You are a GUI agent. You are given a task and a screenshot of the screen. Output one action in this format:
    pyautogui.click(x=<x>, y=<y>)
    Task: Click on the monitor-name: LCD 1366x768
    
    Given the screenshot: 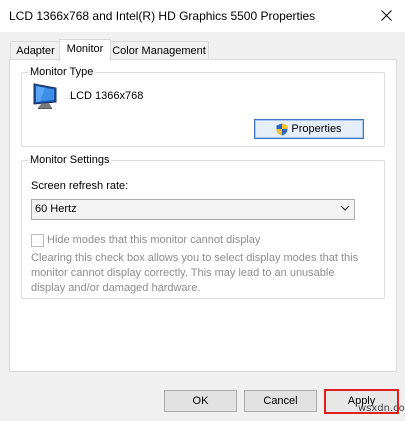 What is the action you would take?
    pyautogui.click(x=107, y=96)
    